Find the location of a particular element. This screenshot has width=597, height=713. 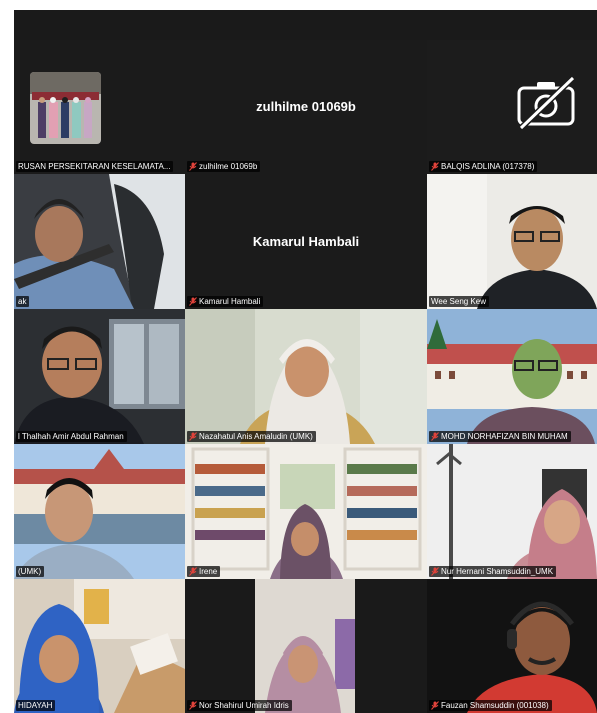

participant-tile: l Thalhah Amir Abdul Rahman is located at coordinates (99, 376).